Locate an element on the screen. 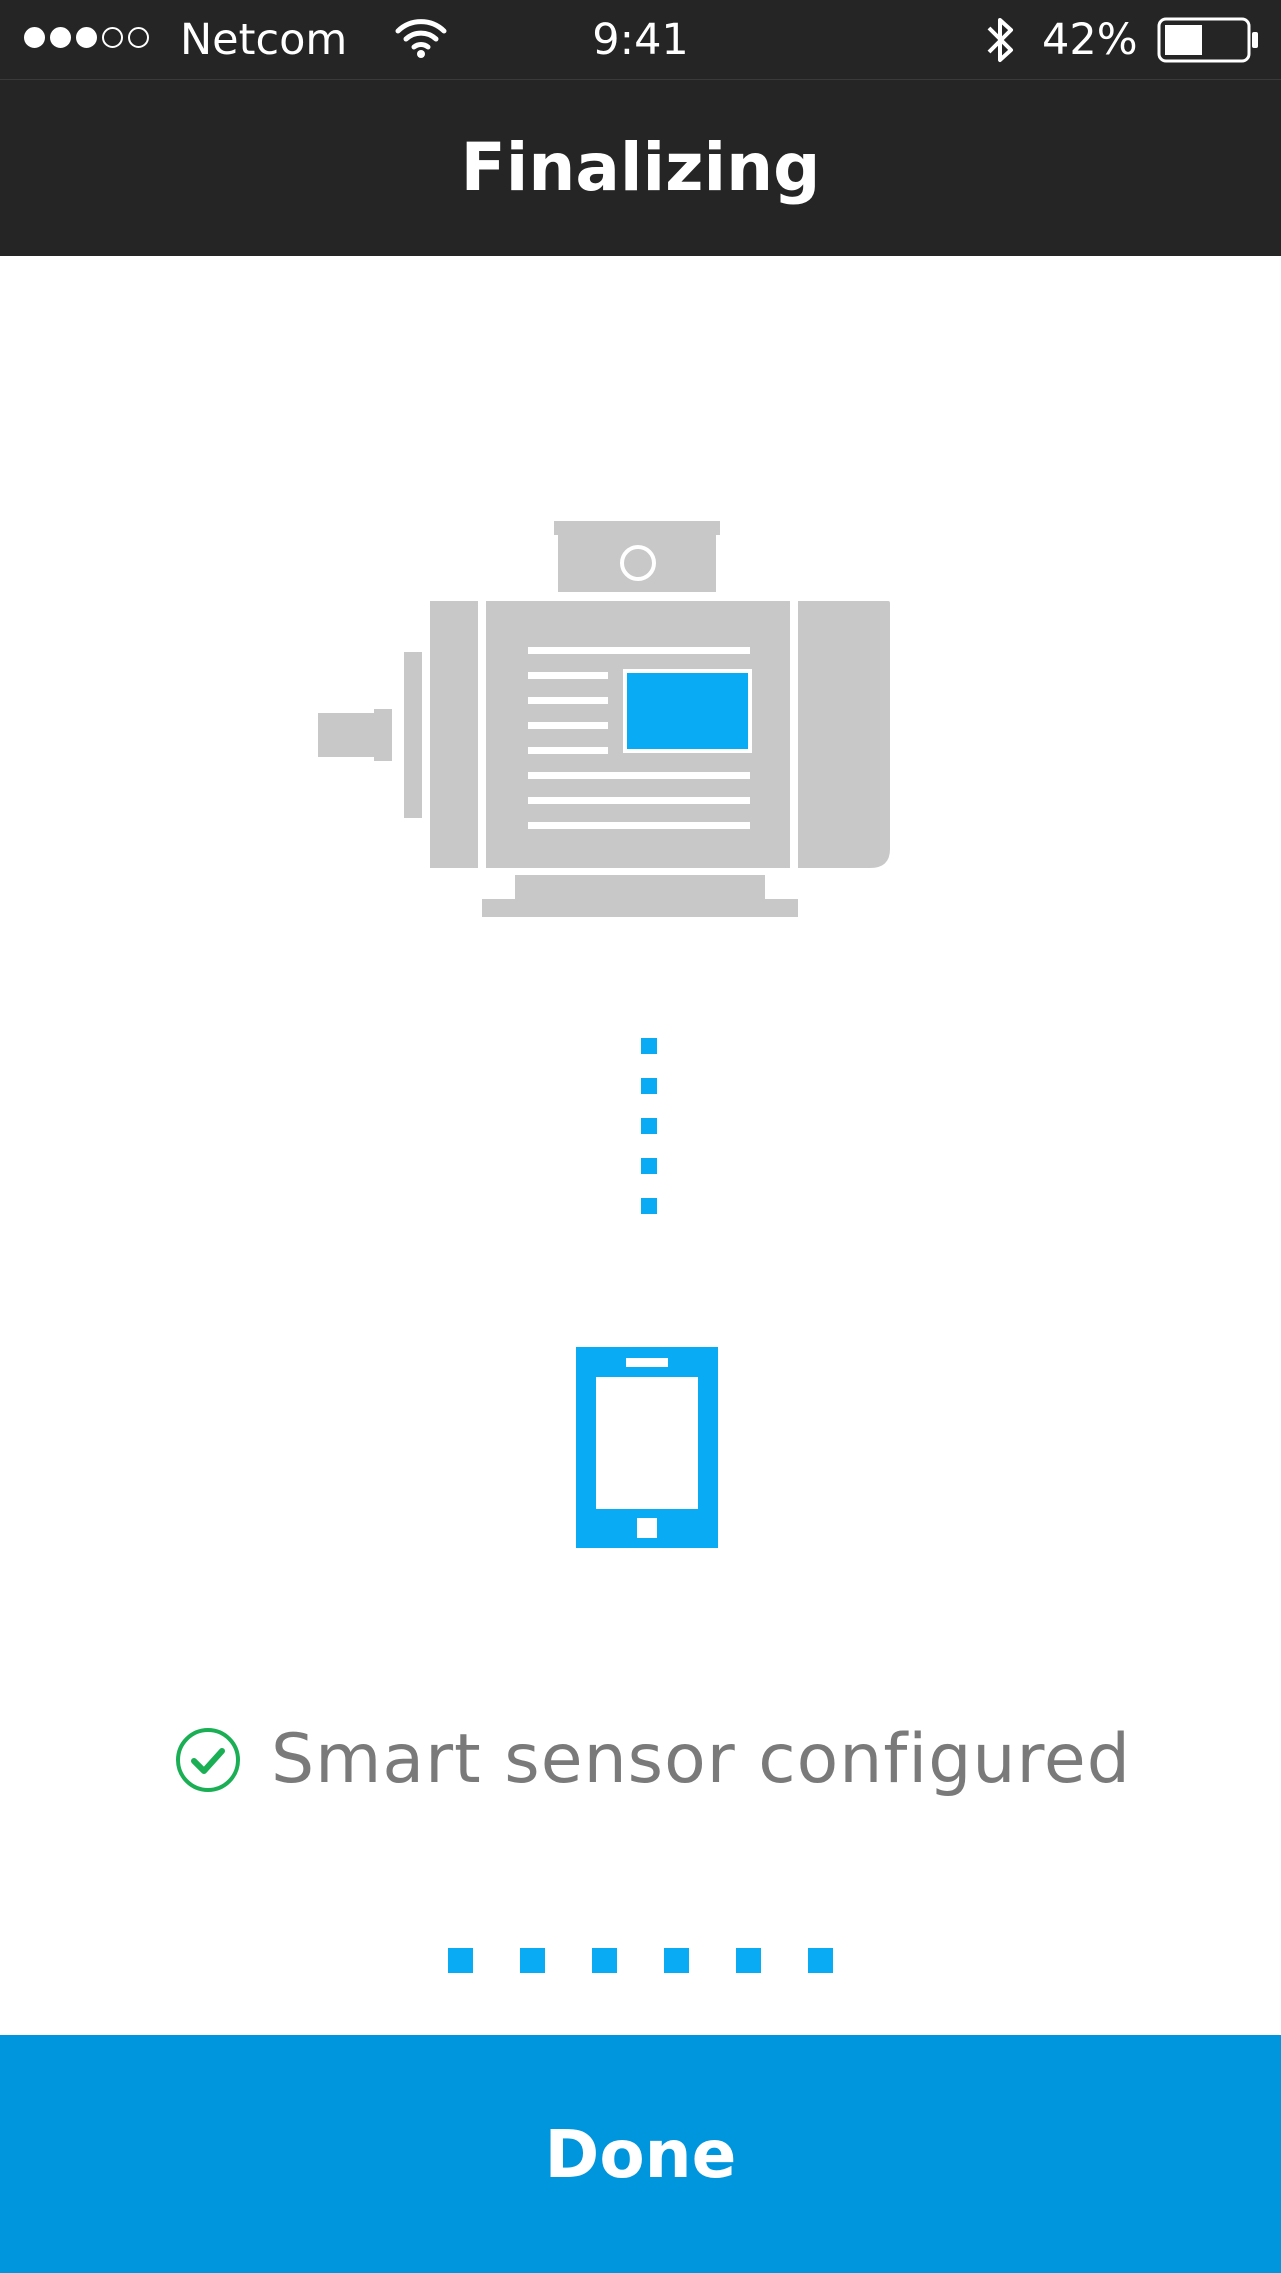 This screenshot has height=2273, width=1281. battery-icon is located at coordinates (1207, 40).